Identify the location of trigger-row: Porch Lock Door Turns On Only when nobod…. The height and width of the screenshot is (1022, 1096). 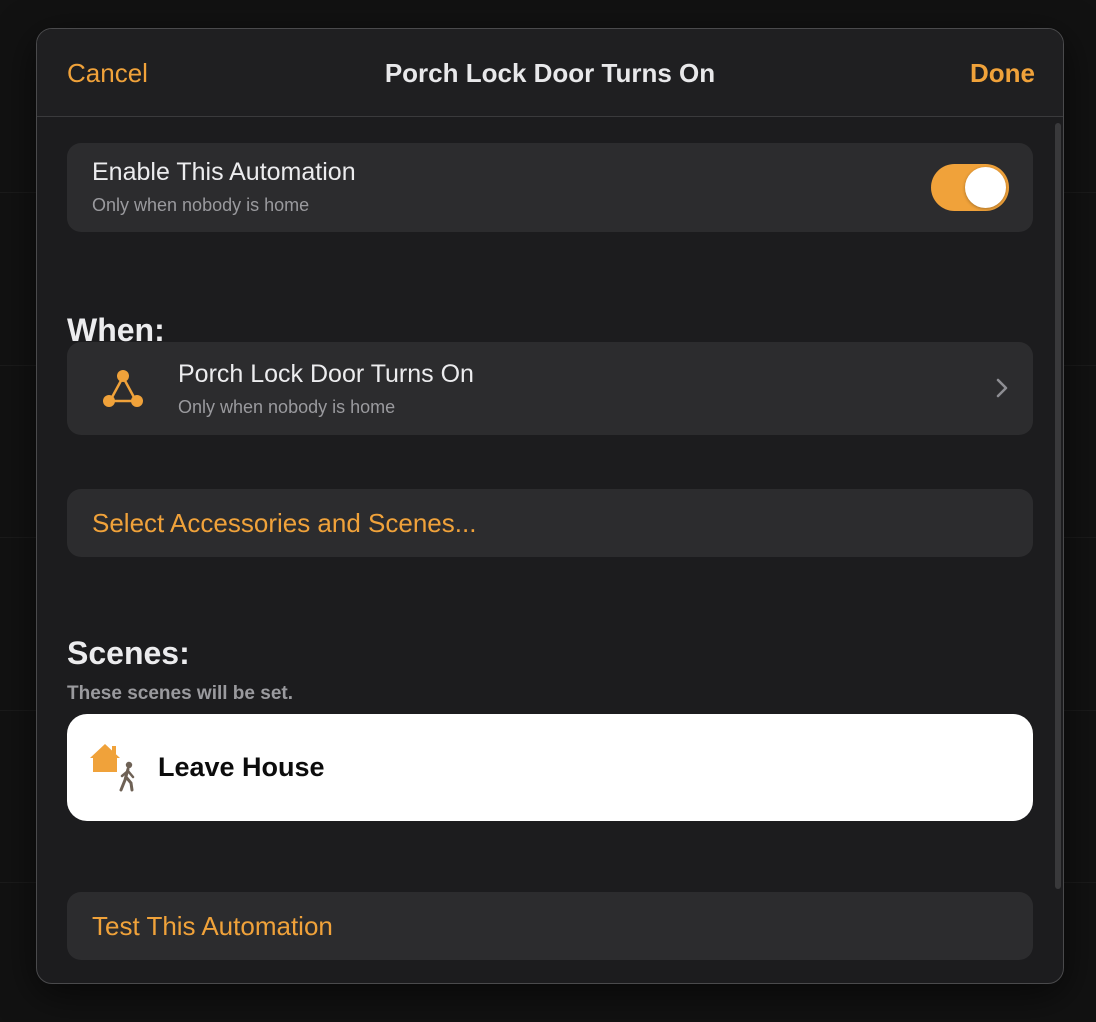
(550, 388).